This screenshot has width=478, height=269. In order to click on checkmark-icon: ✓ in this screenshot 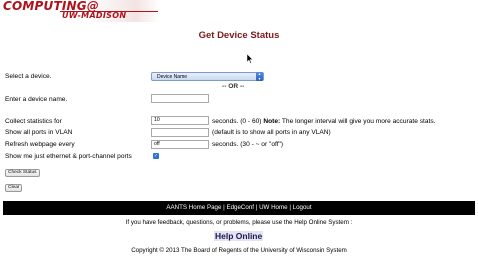, I will do `click(156, 156)`.